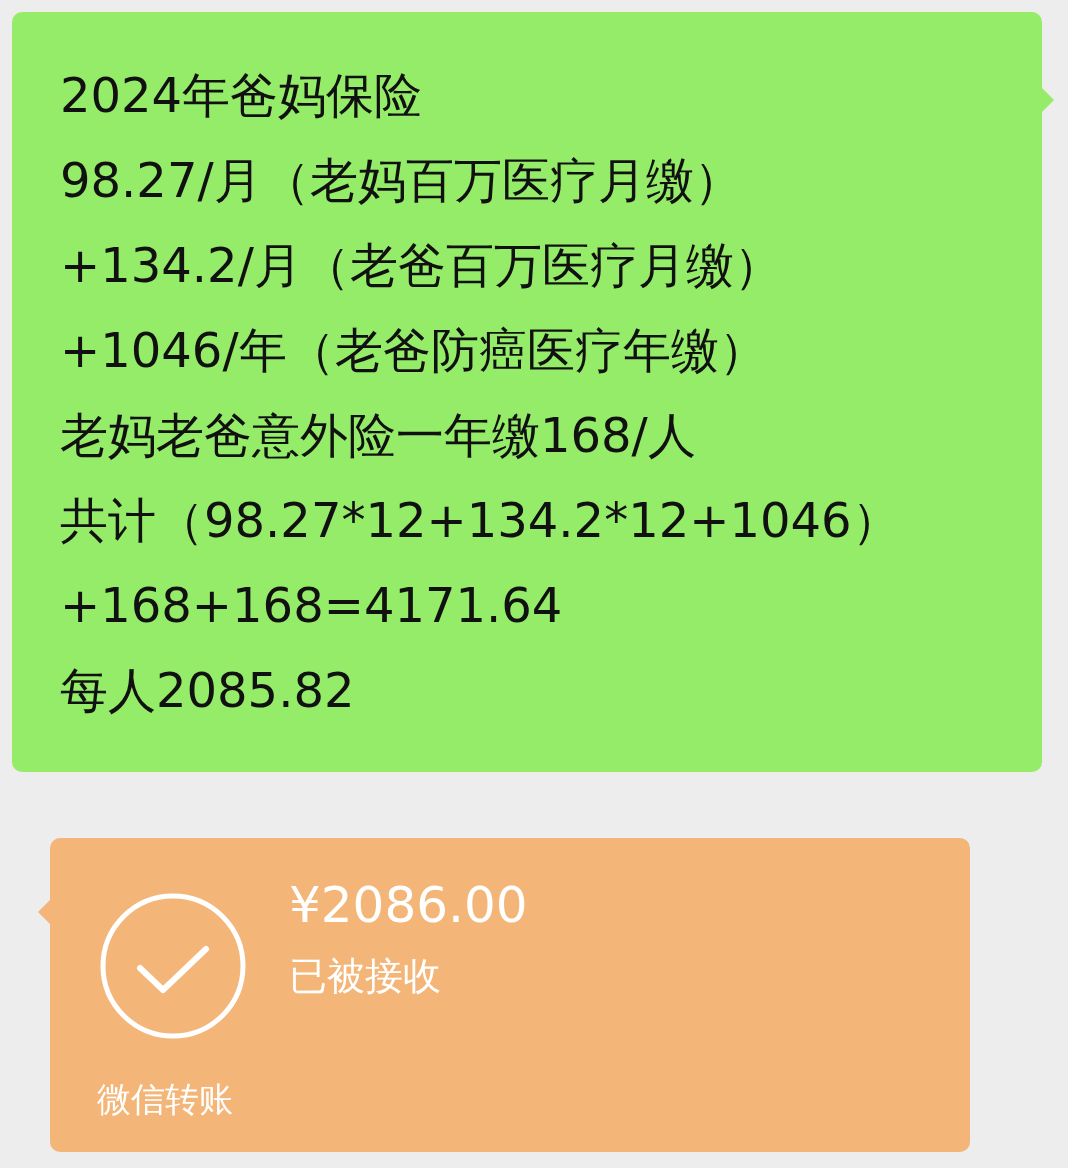  I want to click on transfer-label: 微信转账, so click(165, 1099).